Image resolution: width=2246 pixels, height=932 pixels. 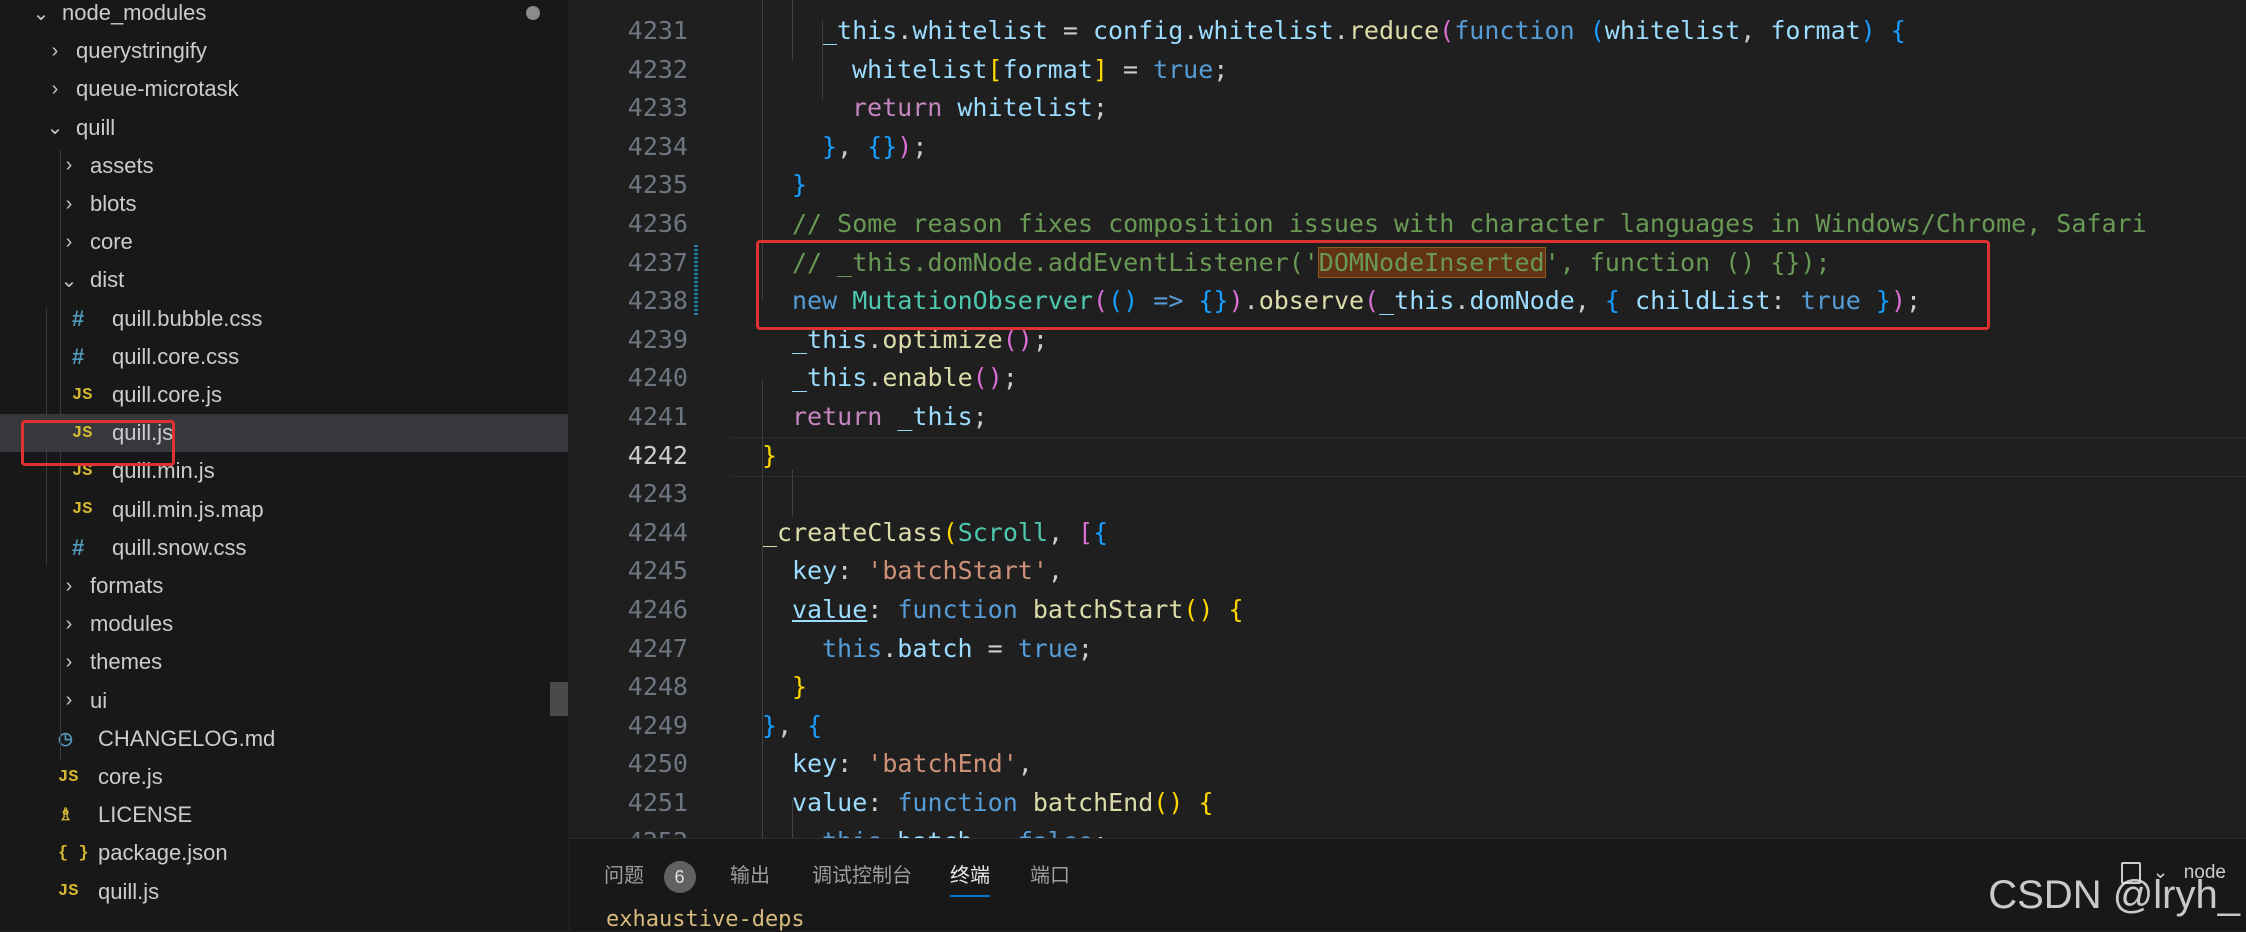 What do you see at coordinates (1213, 301) in the screenshot?
I see `code-token: {}` at bounding box center [1213, 301].